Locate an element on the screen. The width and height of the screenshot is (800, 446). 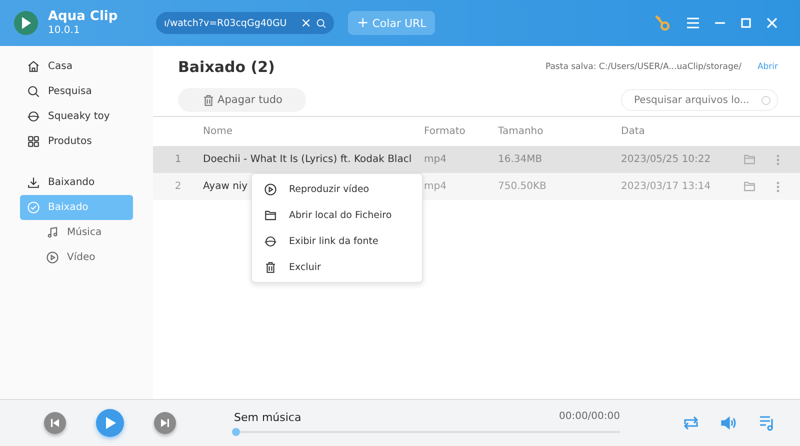
row-number: 2 is located at coordinates (178, 186).